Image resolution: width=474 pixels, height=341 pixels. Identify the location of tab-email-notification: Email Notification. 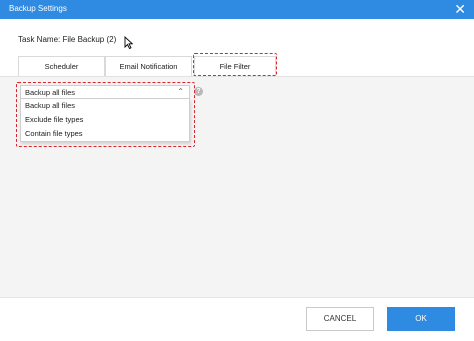
(148, 66).